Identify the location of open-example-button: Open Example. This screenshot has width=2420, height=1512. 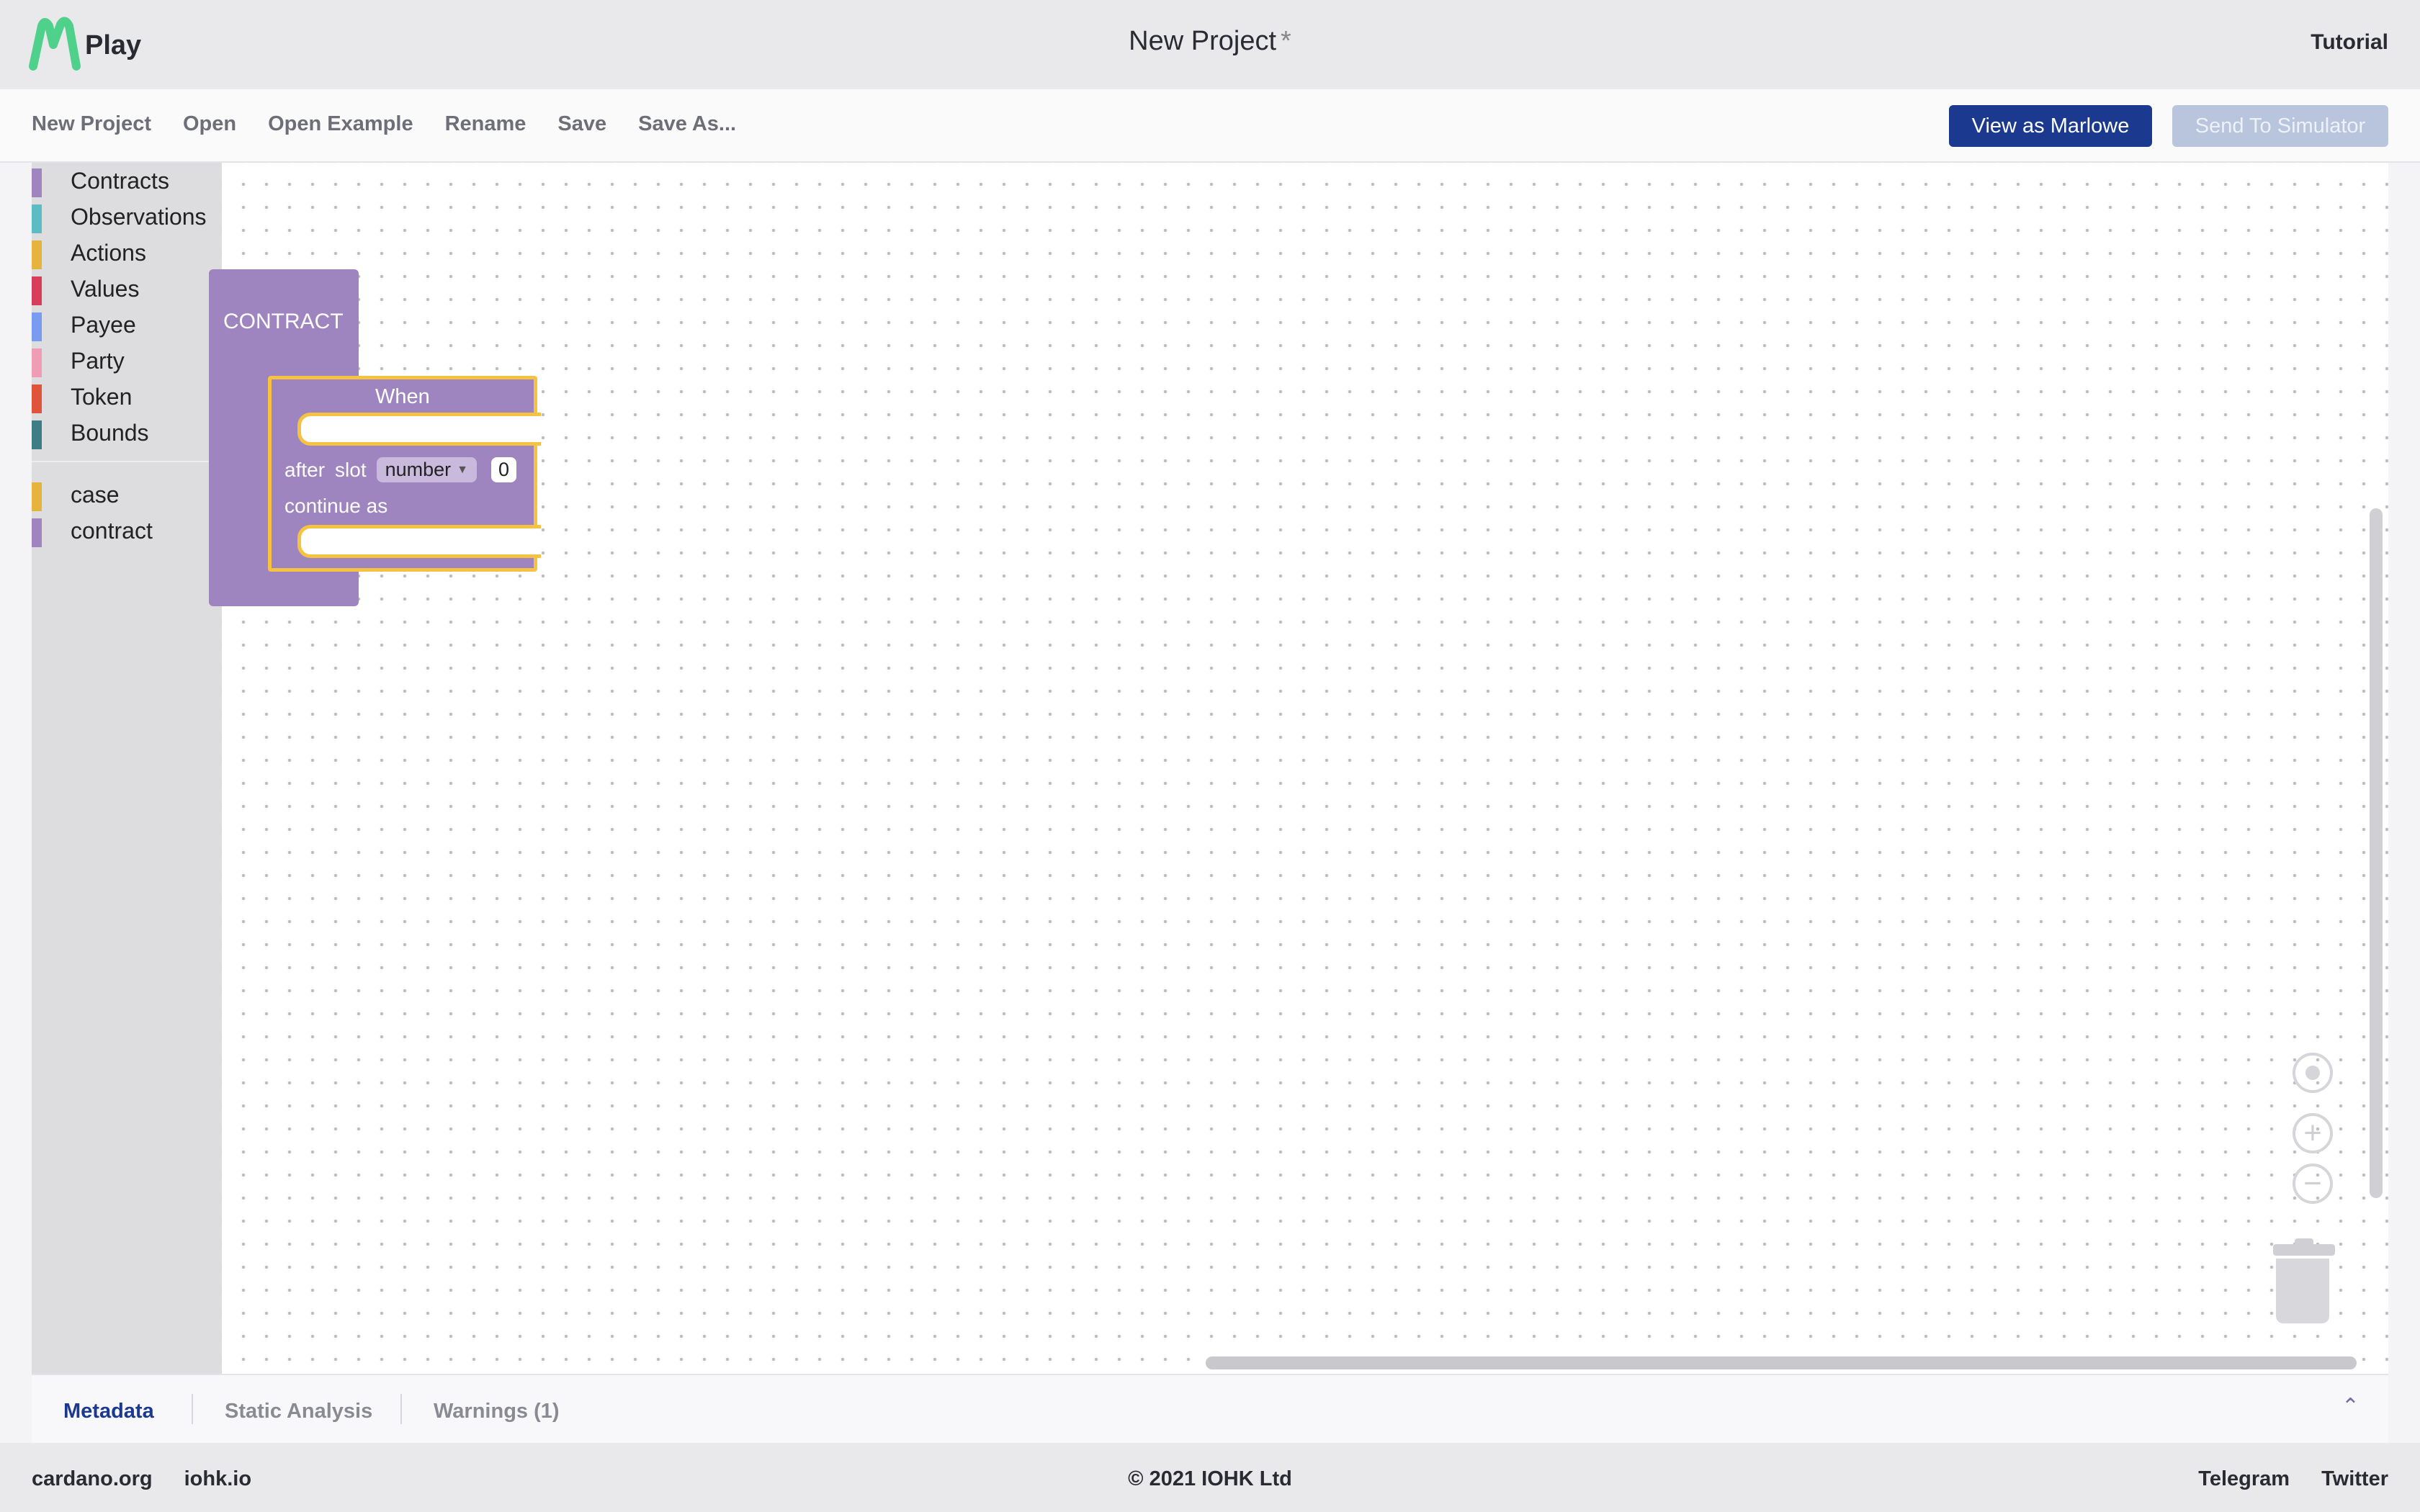
(340, 124).